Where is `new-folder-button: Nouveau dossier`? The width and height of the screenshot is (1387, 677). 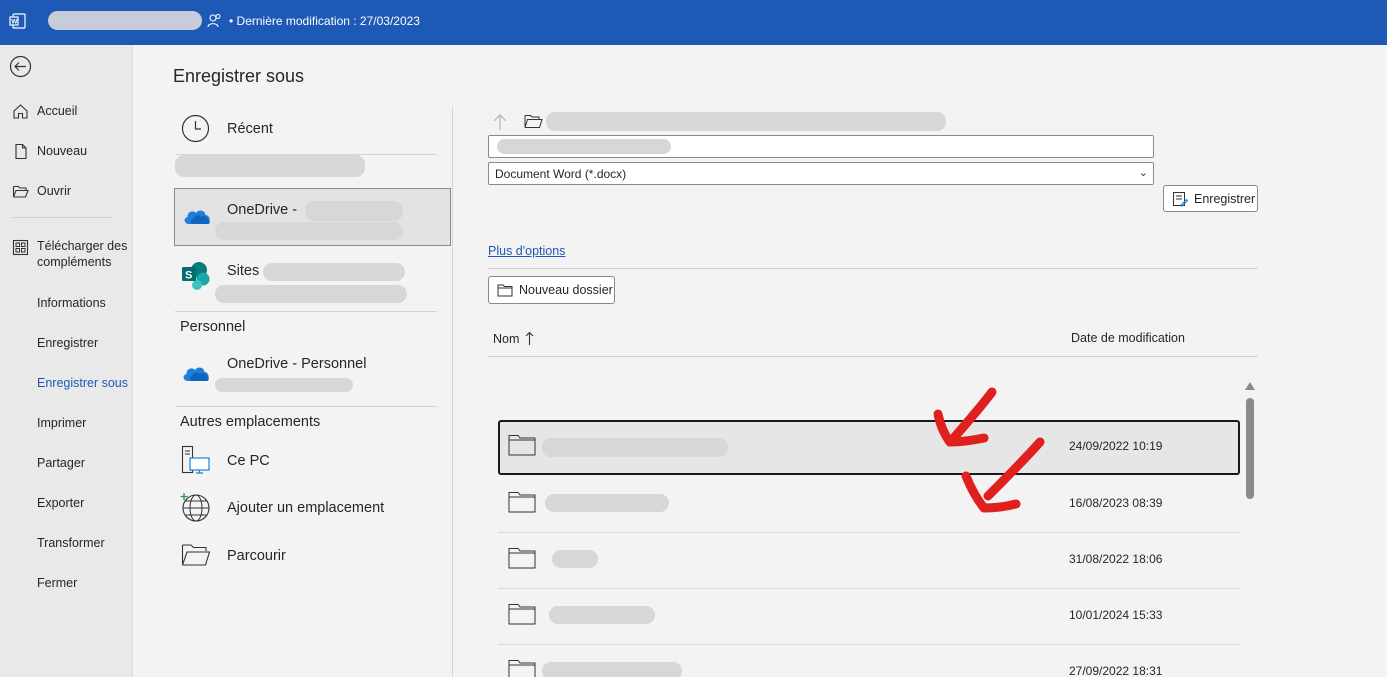
new-folder-button: Nouveau dossier is located at coordinates (551, 290).